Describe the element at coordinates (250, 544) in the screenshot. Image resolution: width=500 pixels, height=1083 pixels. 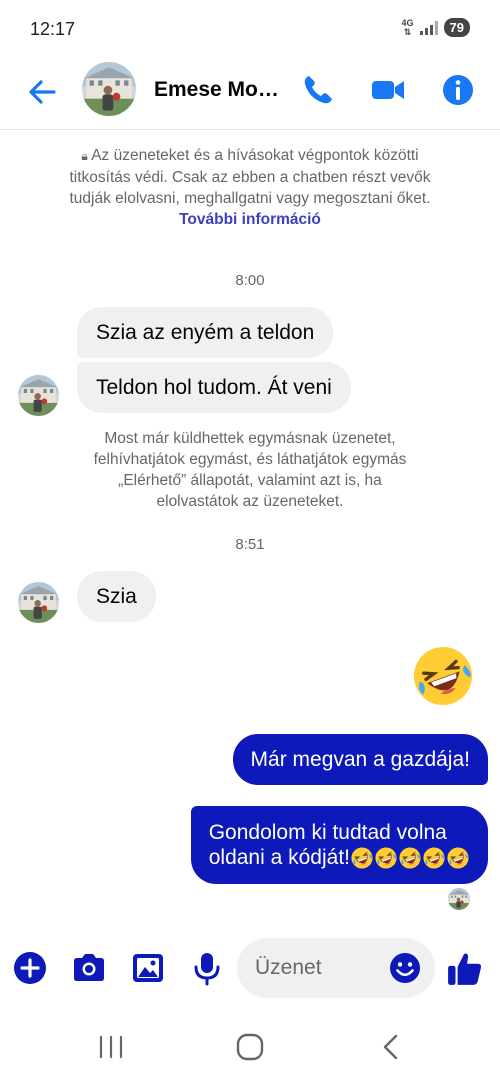
I see `timestamp: 8:51` at that location.